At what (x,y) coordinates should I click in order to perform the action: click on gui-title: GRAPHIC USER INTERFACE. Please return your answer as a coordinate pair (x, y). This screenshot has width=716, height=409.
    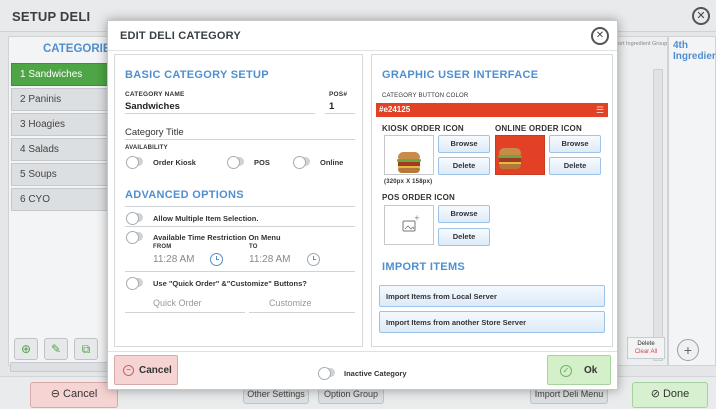
    Looking at the image, I should click on (460, 75).